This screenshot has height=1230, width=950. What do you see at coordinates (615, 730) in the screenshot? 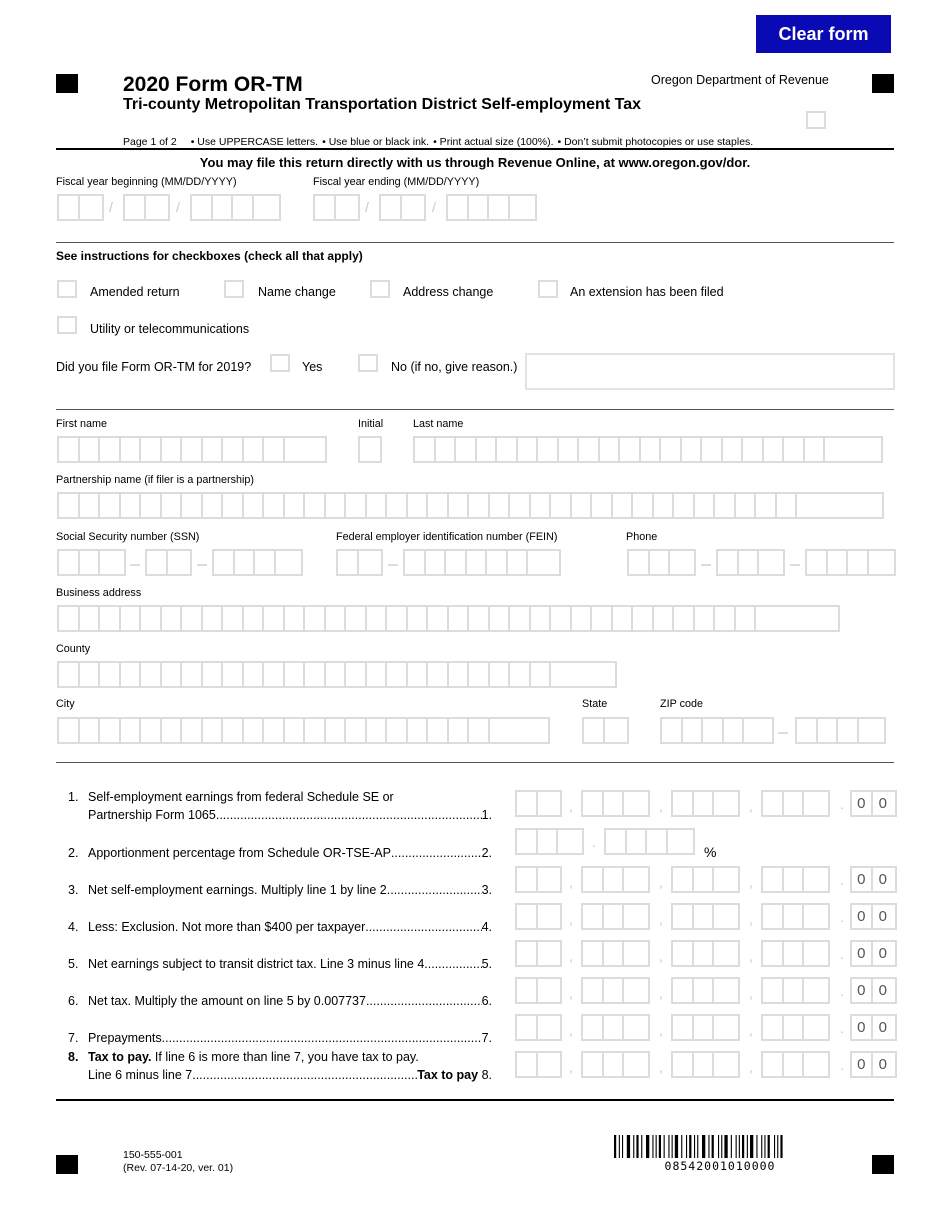
I see `state-input-cell` at bounding box center [615, 730].